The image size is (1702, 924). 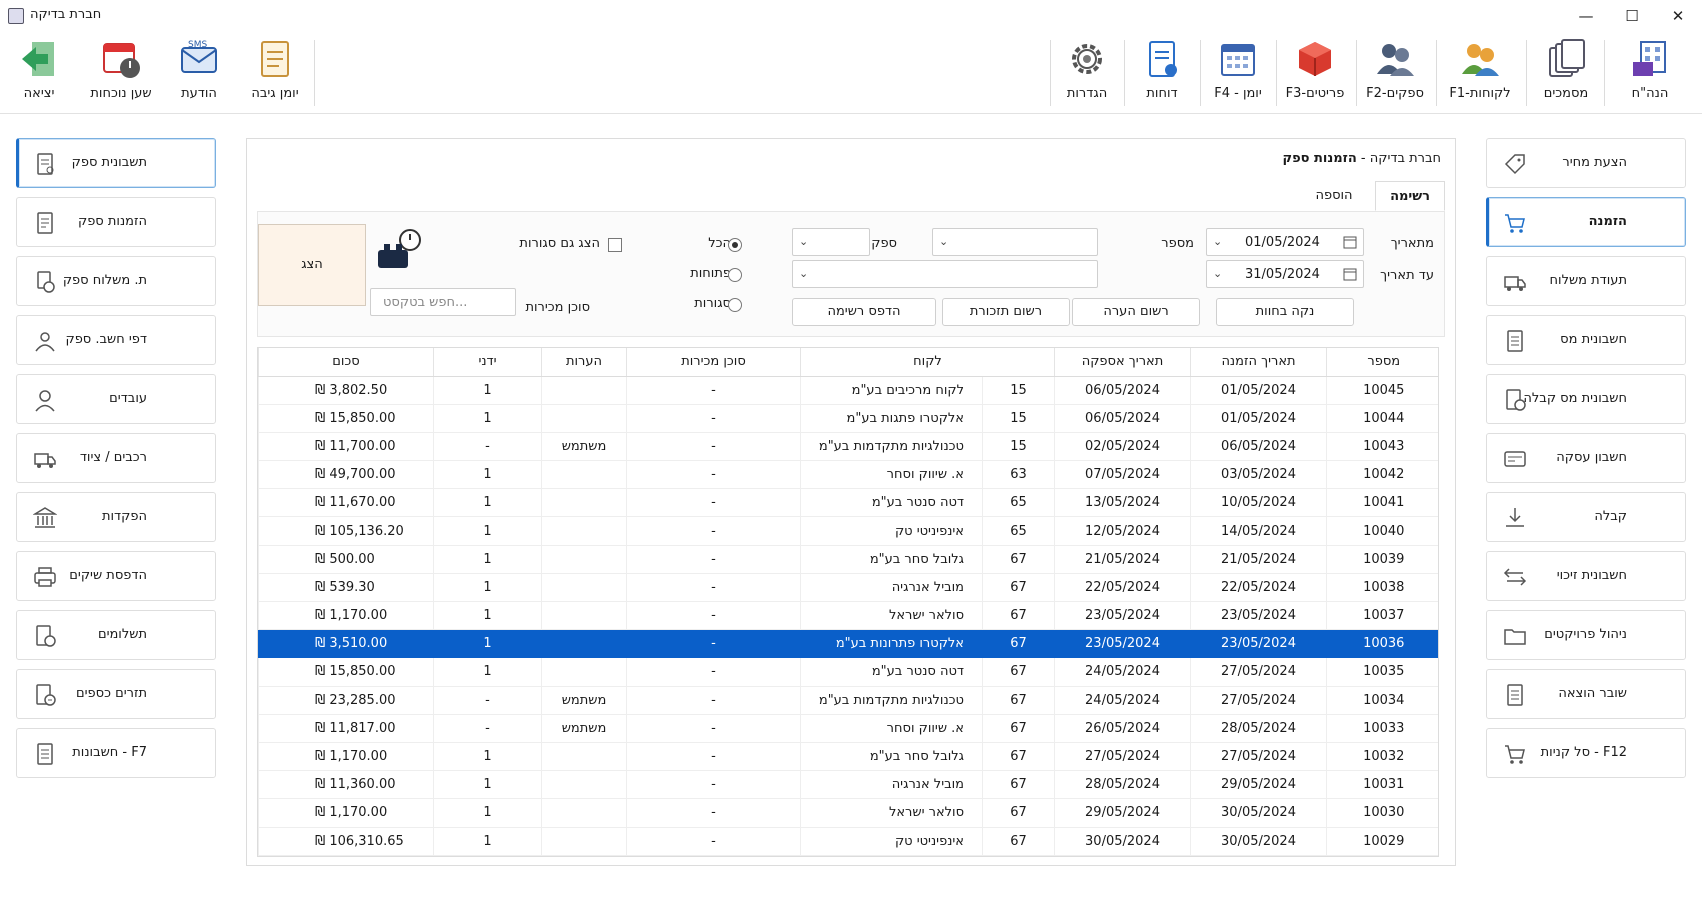 What do you see at coordinates (45, 164) in the screenshot?
I see `invoice-icon` at bounding box center [45, 164].